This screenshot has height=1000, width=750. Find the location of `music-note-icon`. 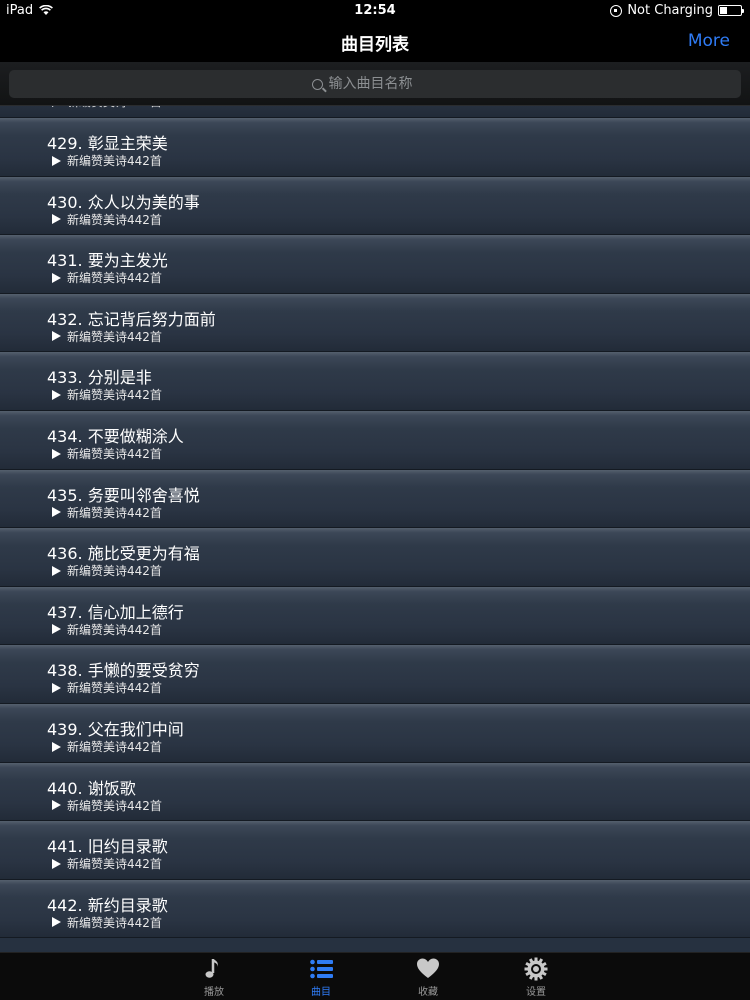

music-note-icon is located at coordinates (214, 969).